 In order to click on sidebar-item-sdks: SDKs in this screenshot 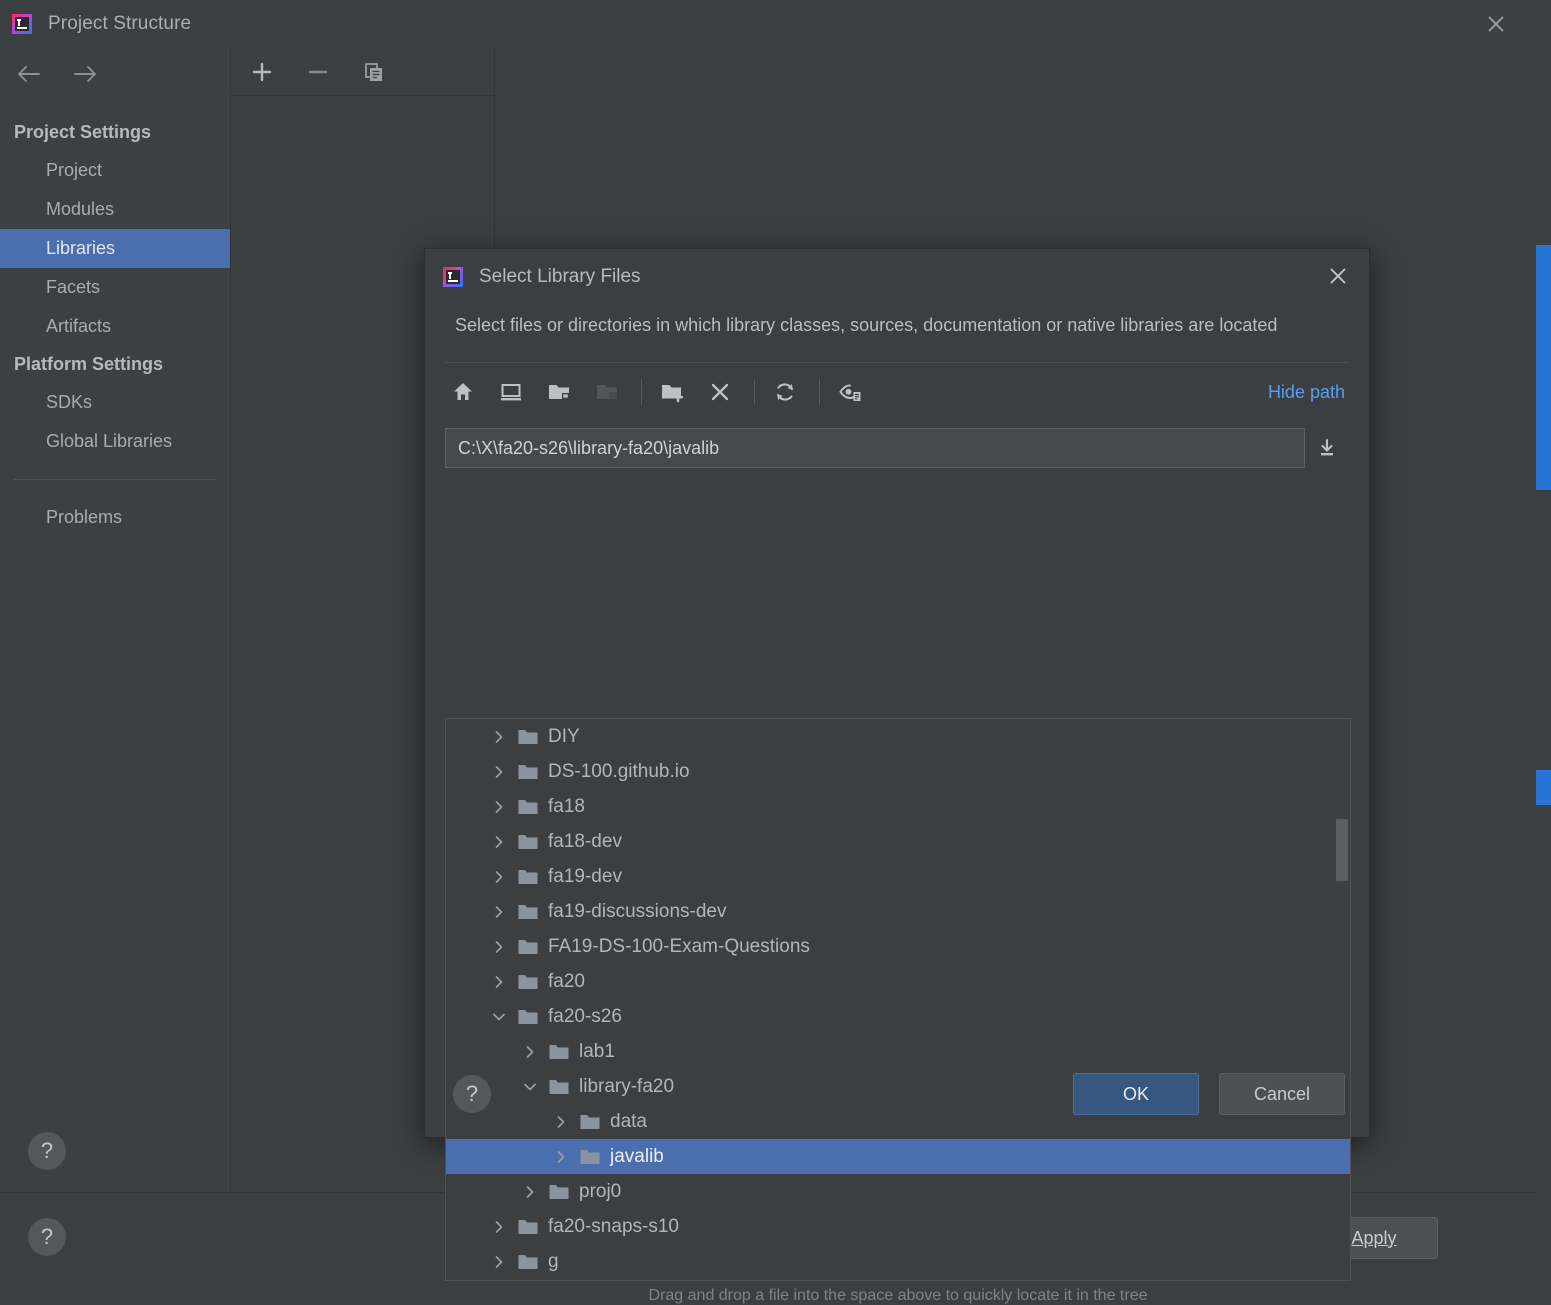, I will do `click(115, 402)`.